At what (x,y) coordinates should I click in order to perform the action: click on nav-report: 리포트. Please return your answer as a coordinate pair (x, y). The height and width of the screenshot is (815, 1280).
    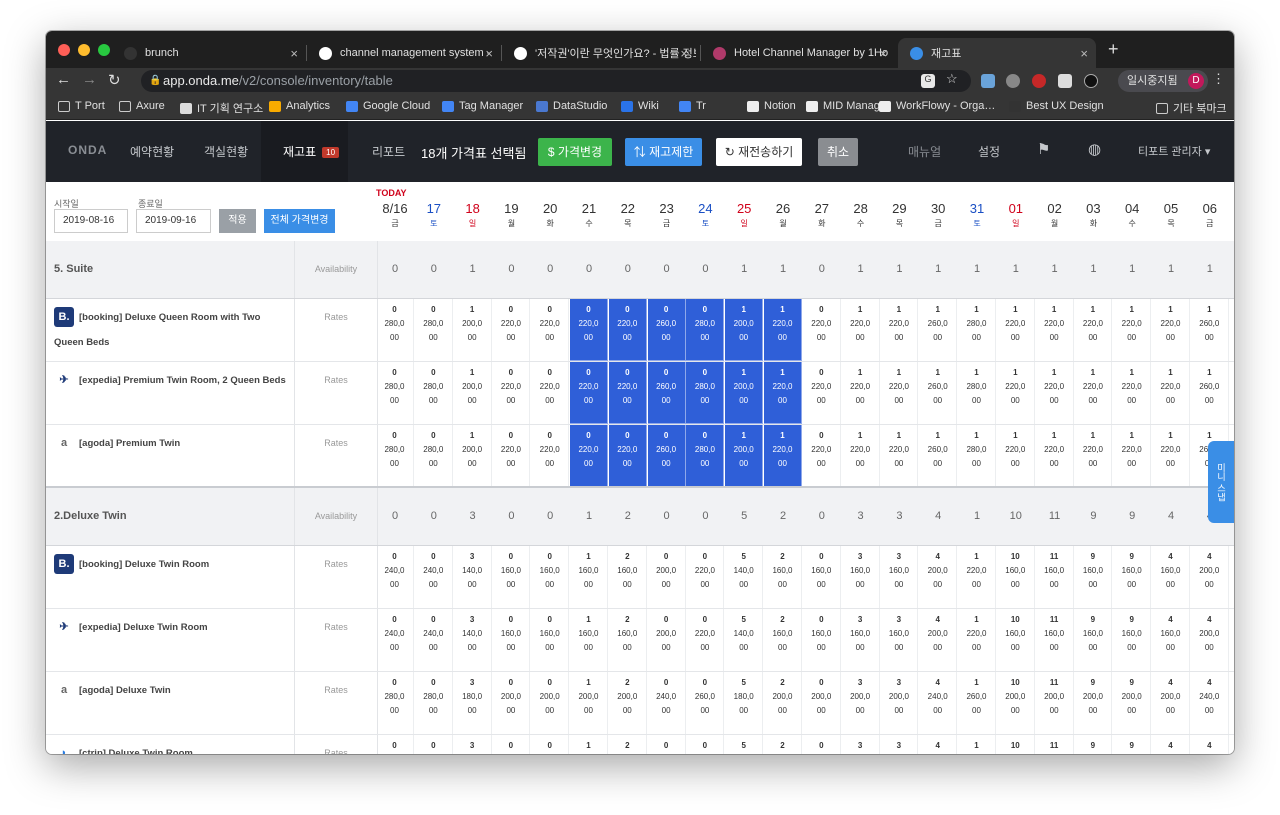
    Looking at the image, I should click on (388, 151).